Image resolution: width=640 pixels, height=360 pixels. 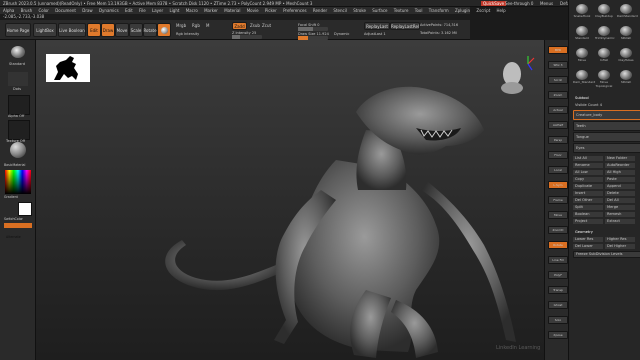 What do you see at coordinates (558, 80) in the screenshot?
I see `right-shelf-scroll-button: Scroll` at bounding box center [558, 80].